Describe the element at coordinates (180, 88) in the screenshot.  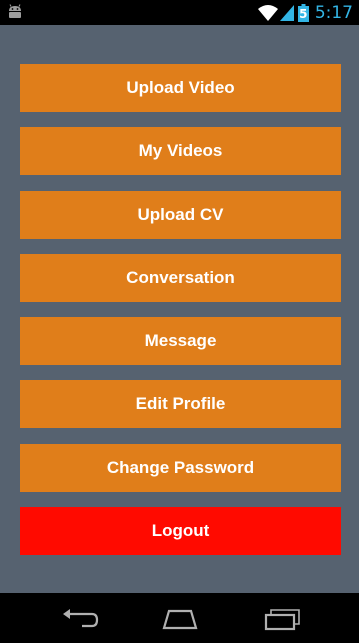
I see `upload-video-button: Upload Video` at that location.